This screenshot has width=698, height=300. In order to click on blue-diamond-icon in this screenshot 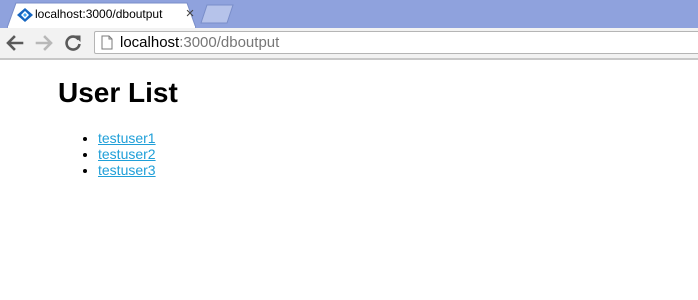, I will do `click(25, 15)`.